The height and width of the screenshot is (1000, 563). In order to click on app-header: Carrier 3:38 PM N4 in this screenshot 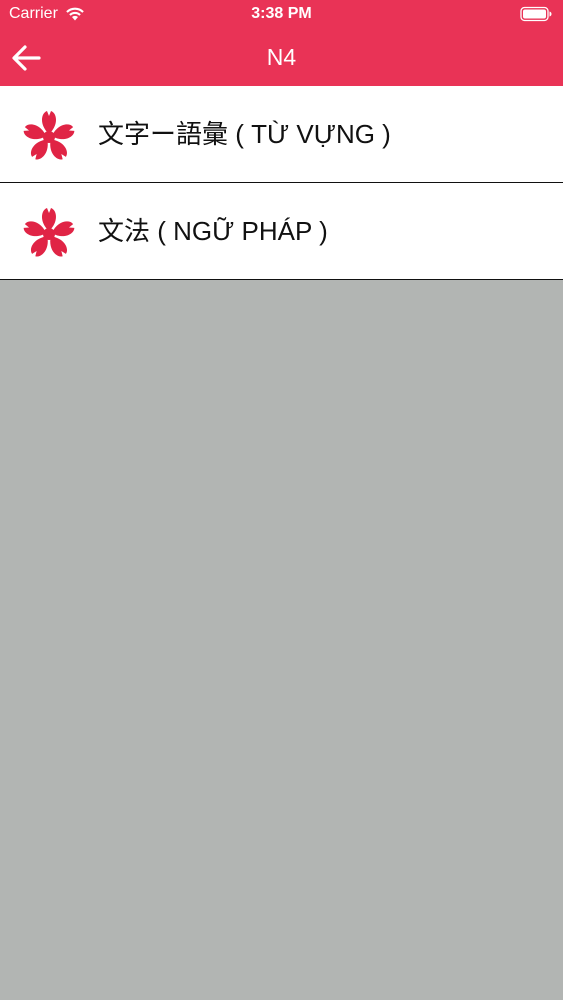, I will do `click(281, 43)`.